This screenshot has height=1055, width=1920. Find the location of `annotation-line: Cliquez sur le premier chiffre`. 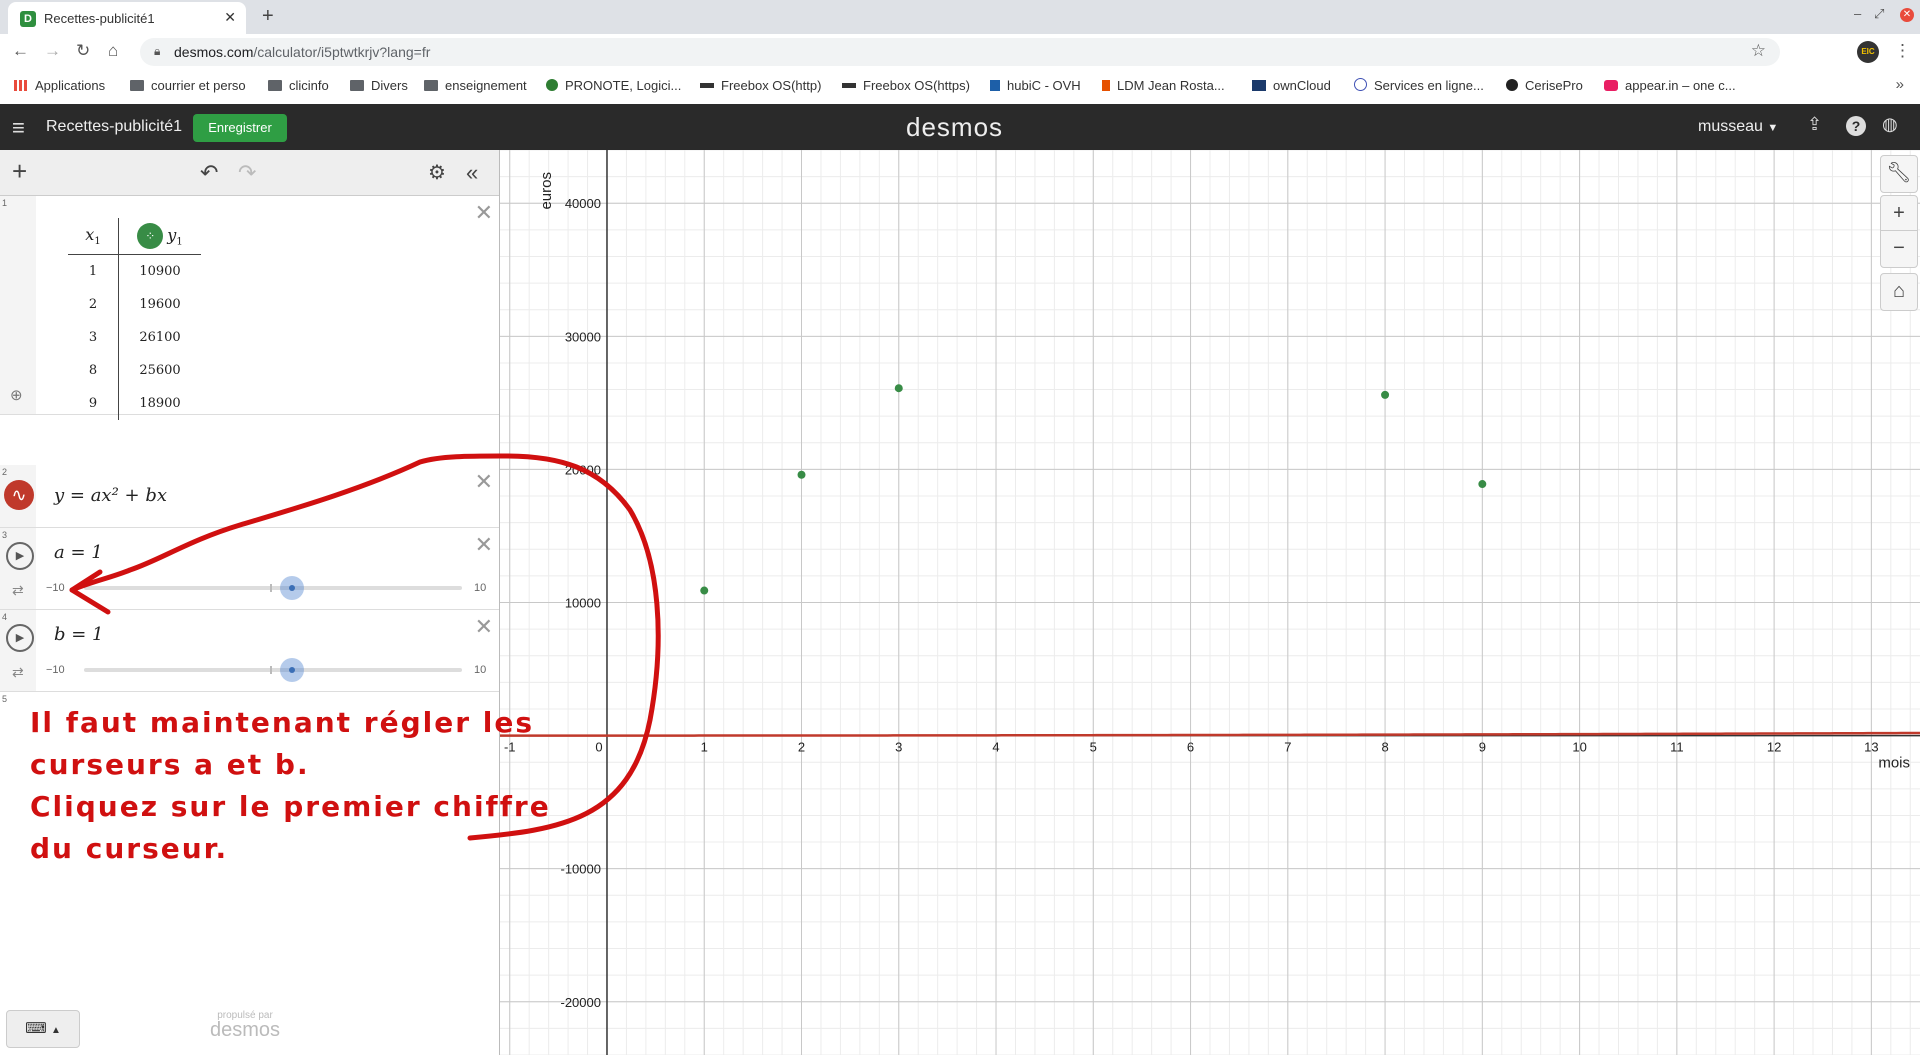

annotation-line: Cliquez sur le premier chiffre is located at coordinates (290, 806).